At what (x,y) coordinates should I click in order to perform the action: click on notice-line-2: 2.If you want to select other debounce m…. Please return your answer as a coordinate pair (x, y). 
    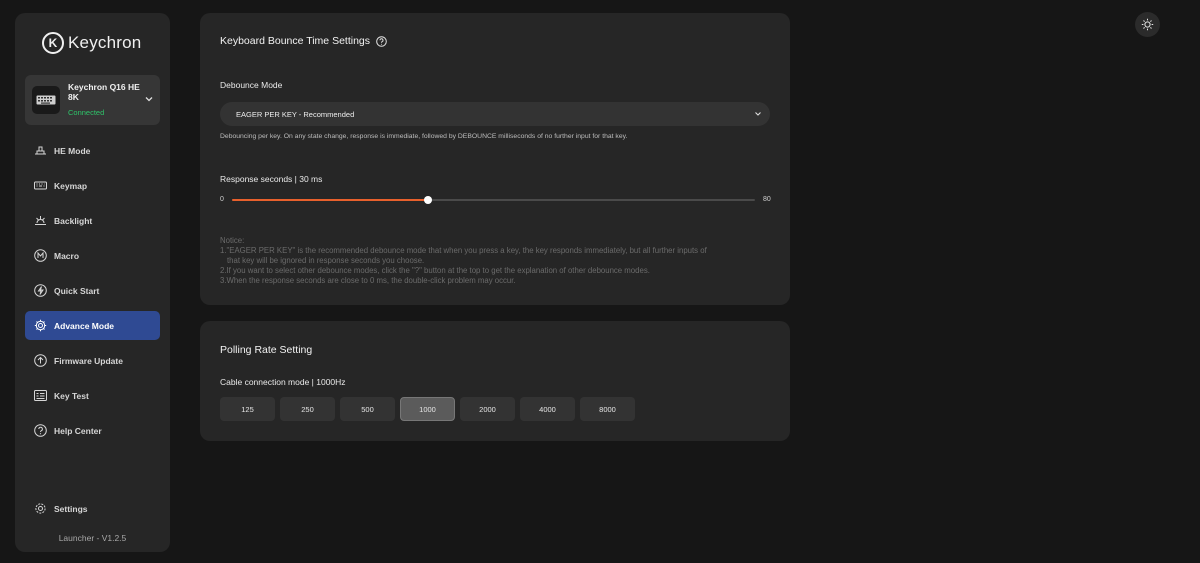
    Looking at the image, I should click on (435, 270).